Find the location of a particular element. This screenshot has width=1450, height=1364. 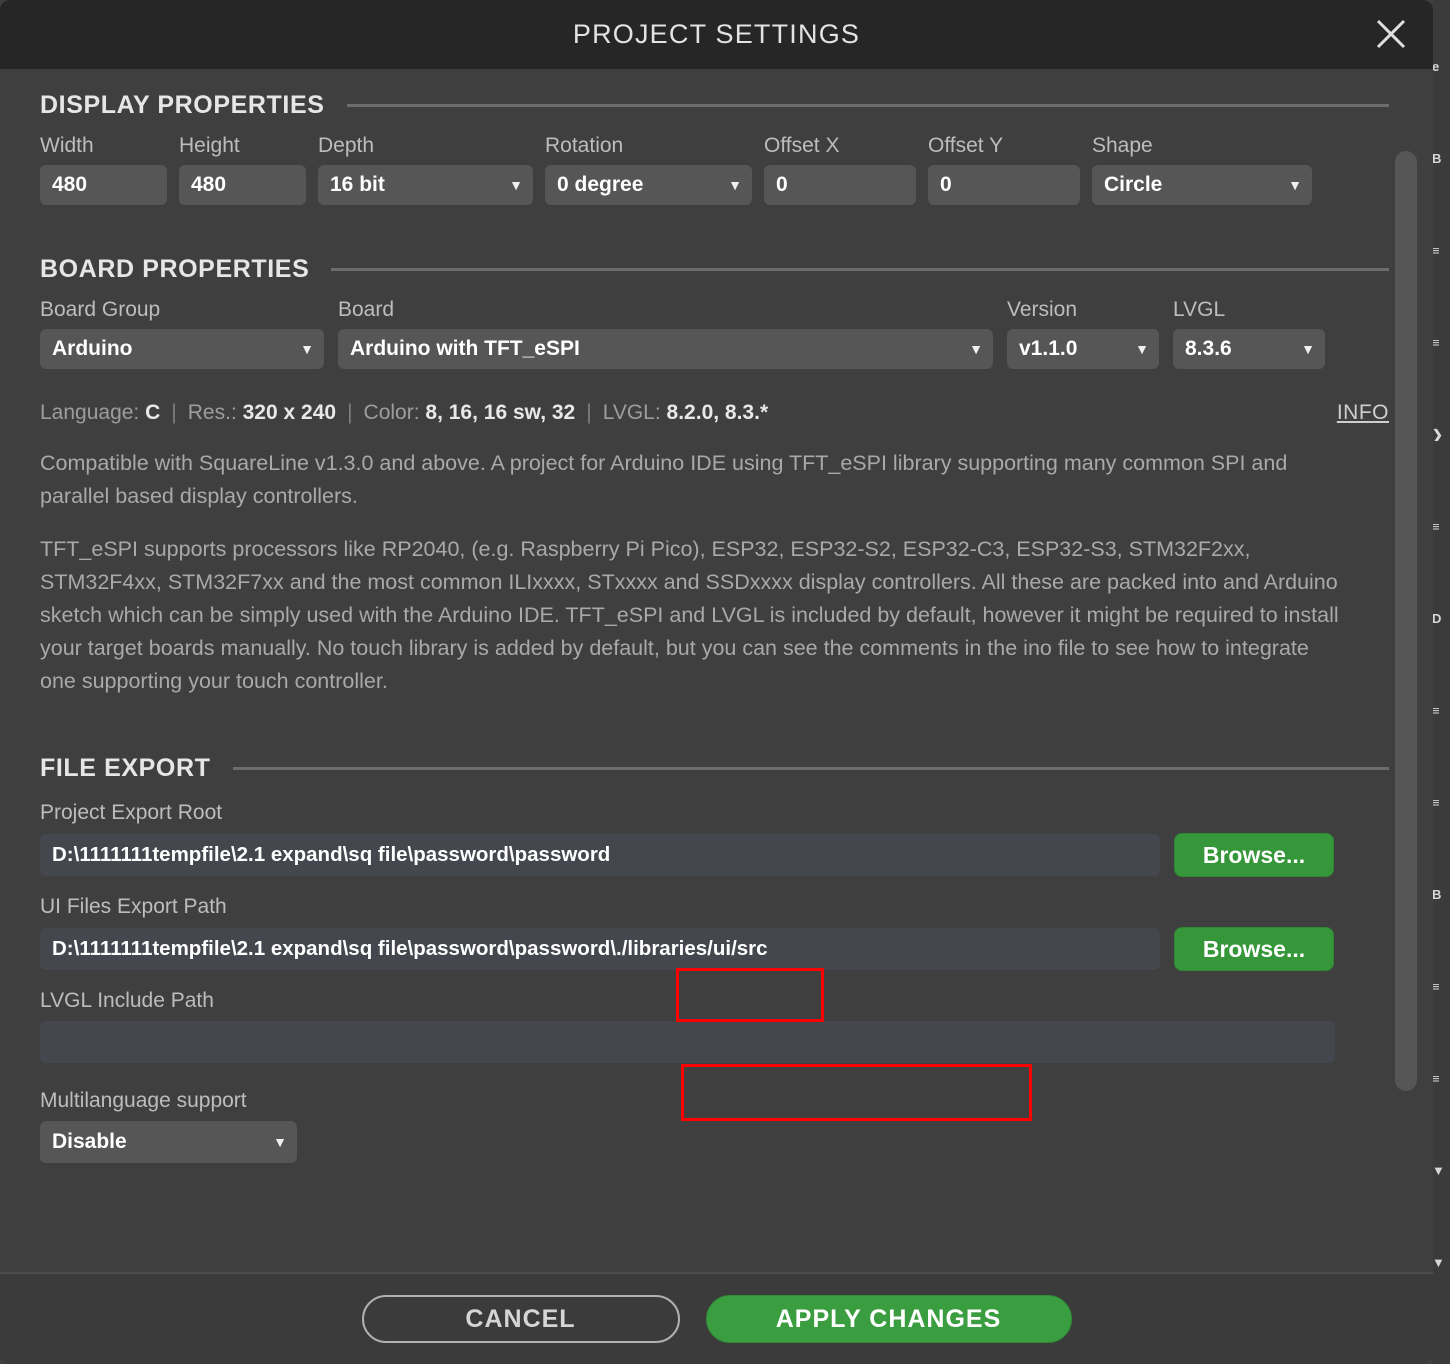

meta-language-value: C is located at coordinates (153, 412).